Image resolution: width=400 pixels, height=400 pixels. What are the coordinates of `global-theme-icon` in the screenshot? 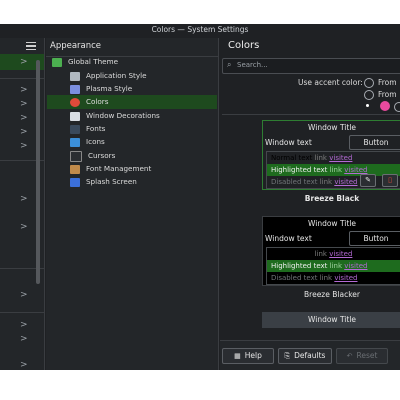 It's located at (57, 62).